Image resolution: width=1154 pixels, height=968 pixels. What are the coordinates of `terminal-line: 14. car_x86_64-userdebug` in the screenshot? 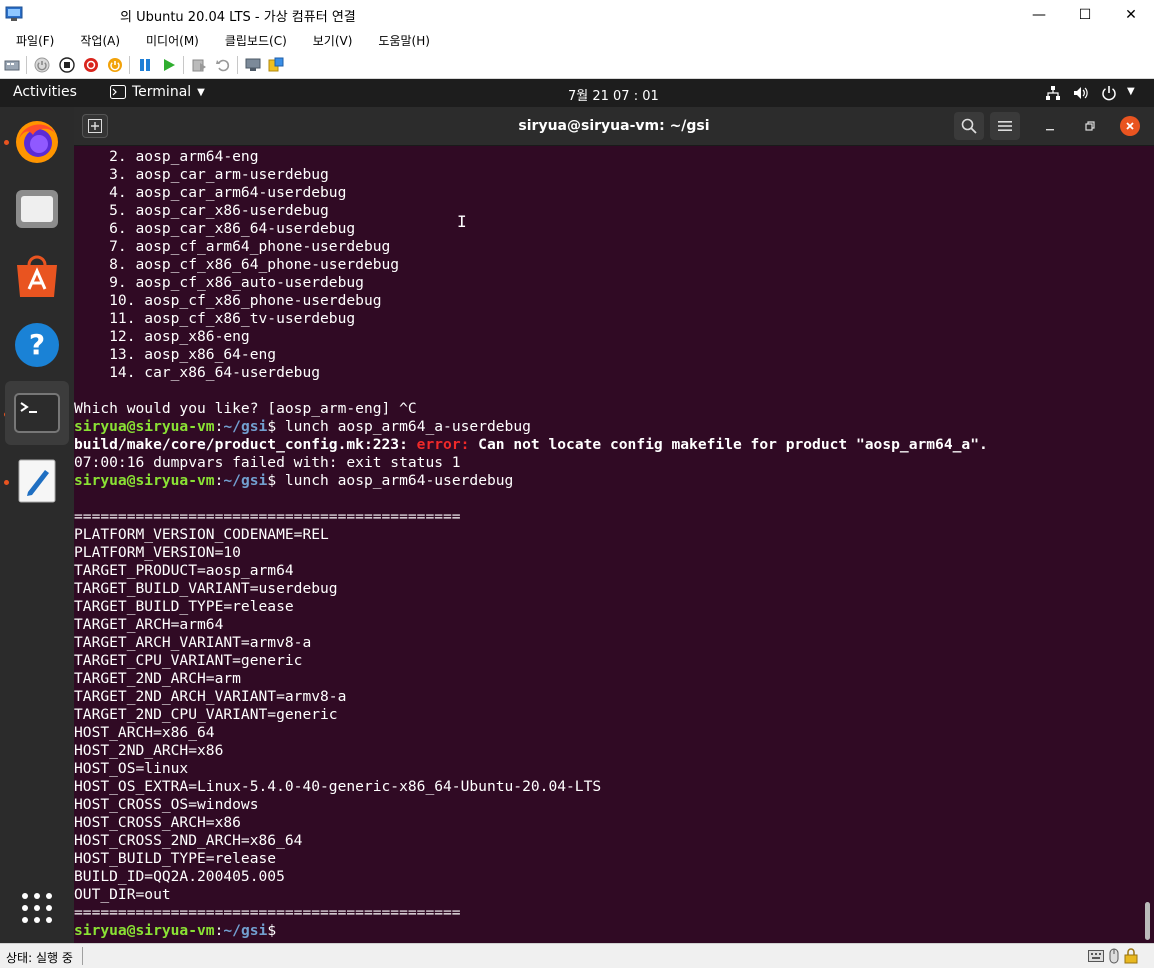 It's located at (531, 373).